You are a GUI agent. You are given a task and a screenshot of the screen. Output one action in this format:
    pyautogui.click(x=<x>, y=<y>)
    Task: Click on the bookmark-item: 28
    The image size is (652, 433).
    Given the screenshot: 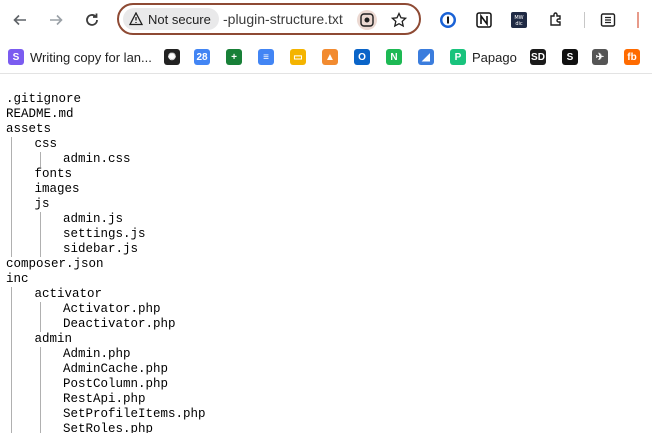 What is the action you would take?
    pyautogui.click(x=202, y=57)
    